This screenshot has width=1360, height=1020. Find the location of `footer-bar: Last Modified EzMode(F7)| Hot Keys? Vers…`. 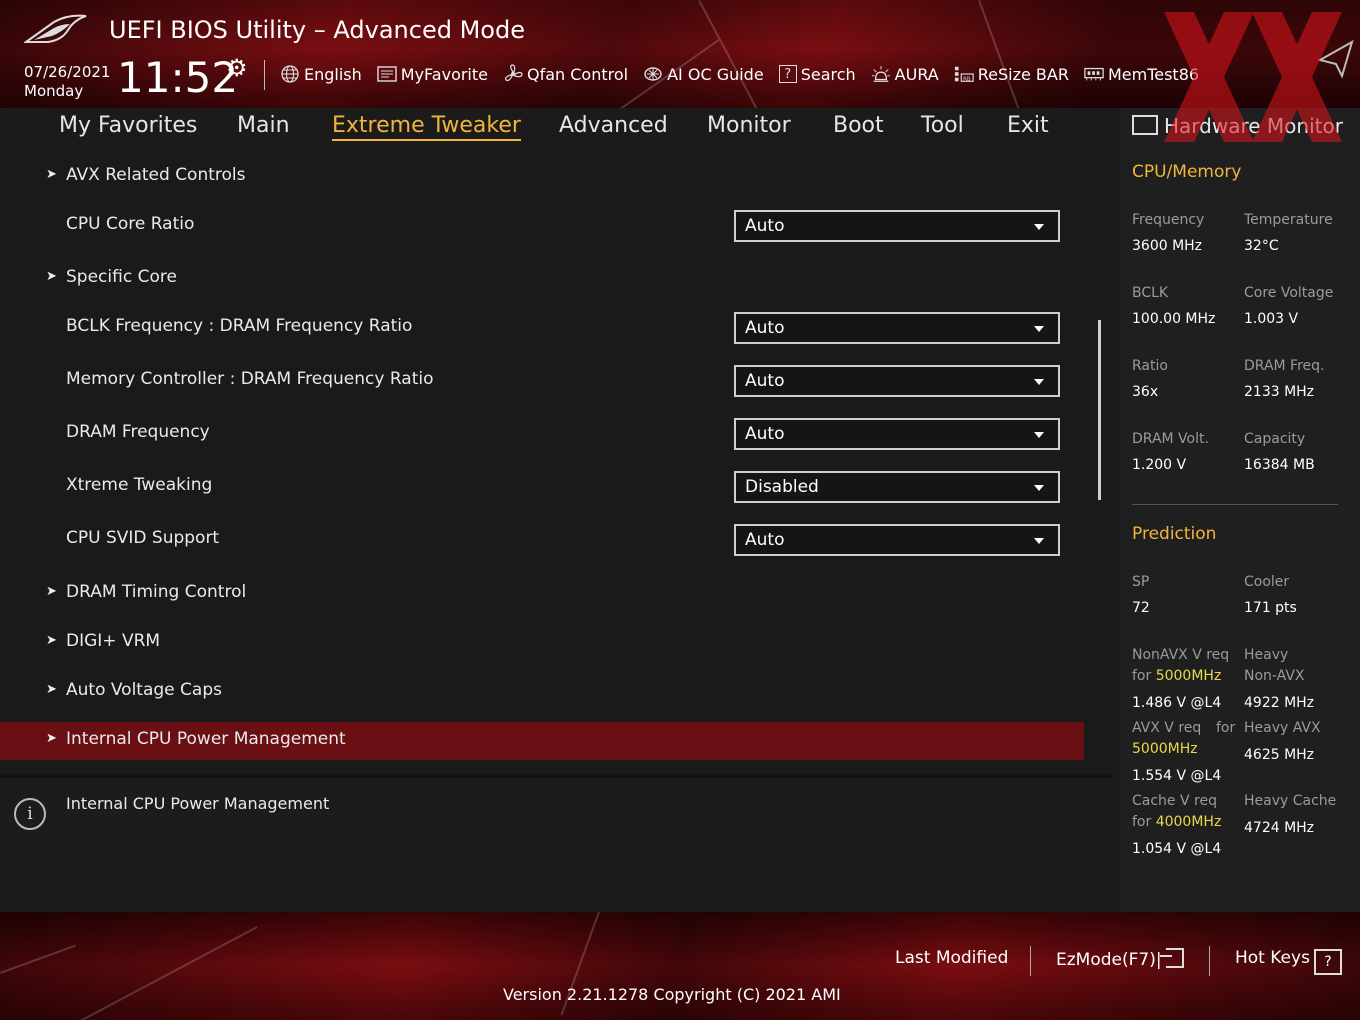

footer-bar: Last Modified EzMode(F7)| Hot Keys? Vers… is located at coordinates (680, 966).